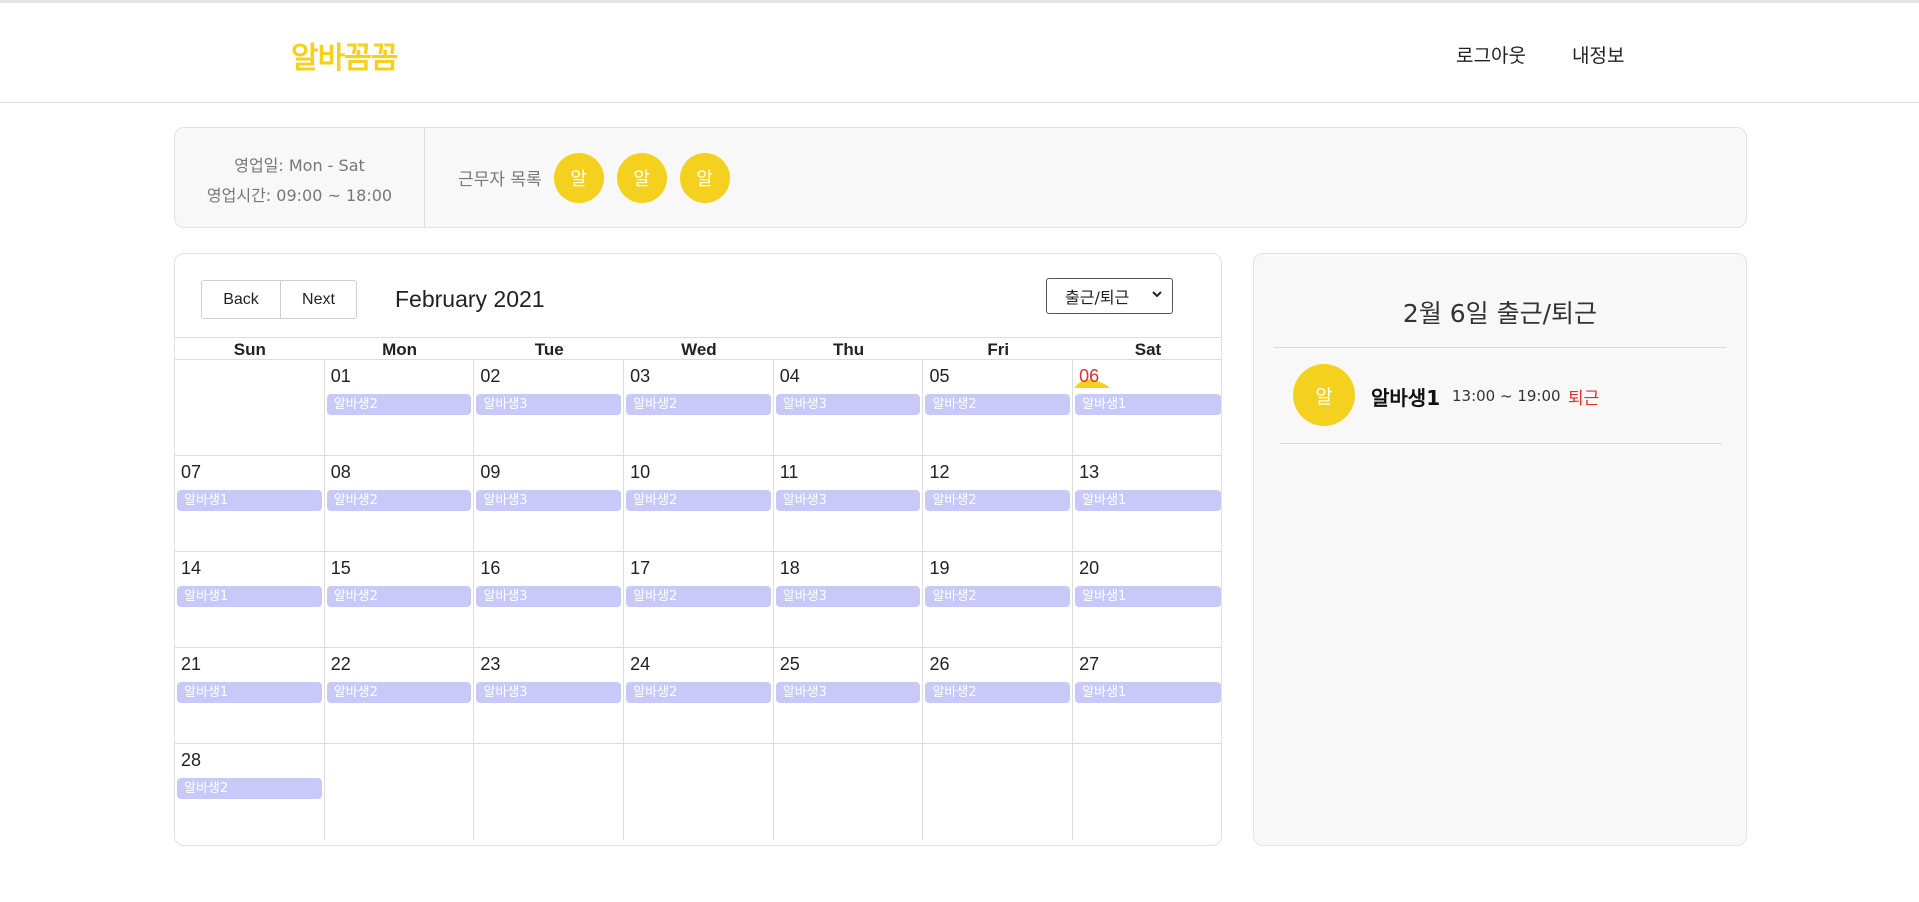  What do you see at coordinates (344, 55) in the screenshot?
I see `app-logo: 알바꼼꼼` at bounding box center [344, 55].